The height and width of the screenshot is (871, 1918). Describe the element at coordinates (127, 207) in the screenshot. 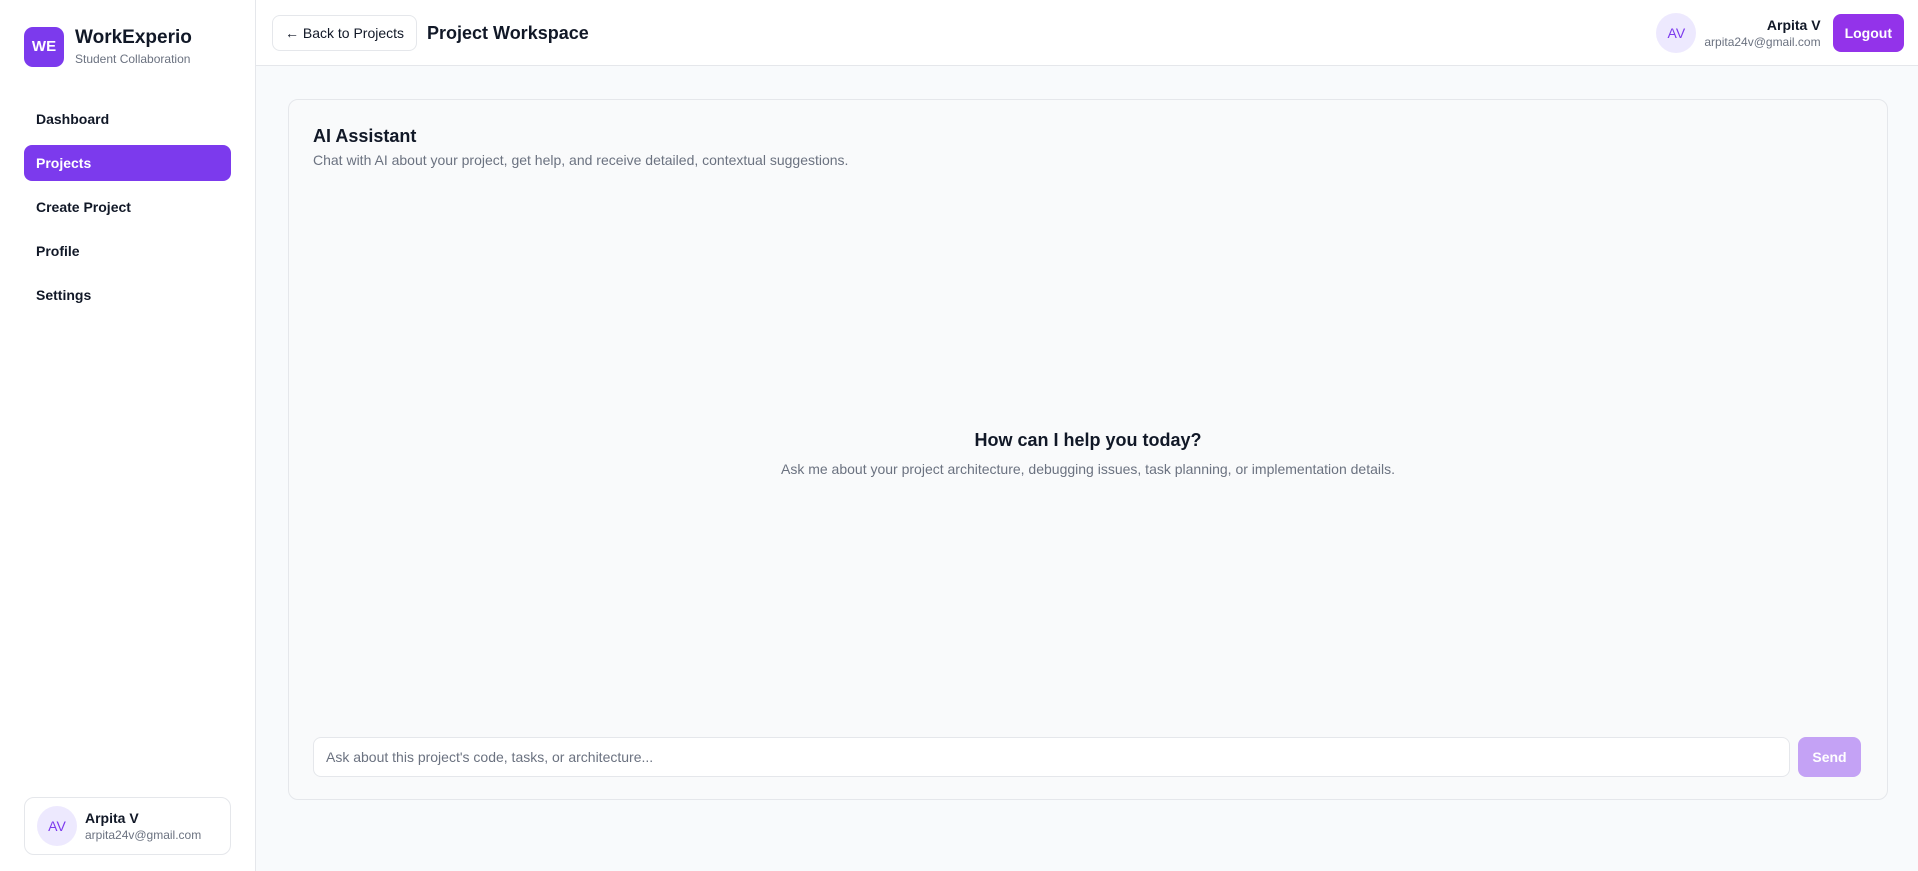

I see `sidebar-item-create-project: Create Project` at that location.